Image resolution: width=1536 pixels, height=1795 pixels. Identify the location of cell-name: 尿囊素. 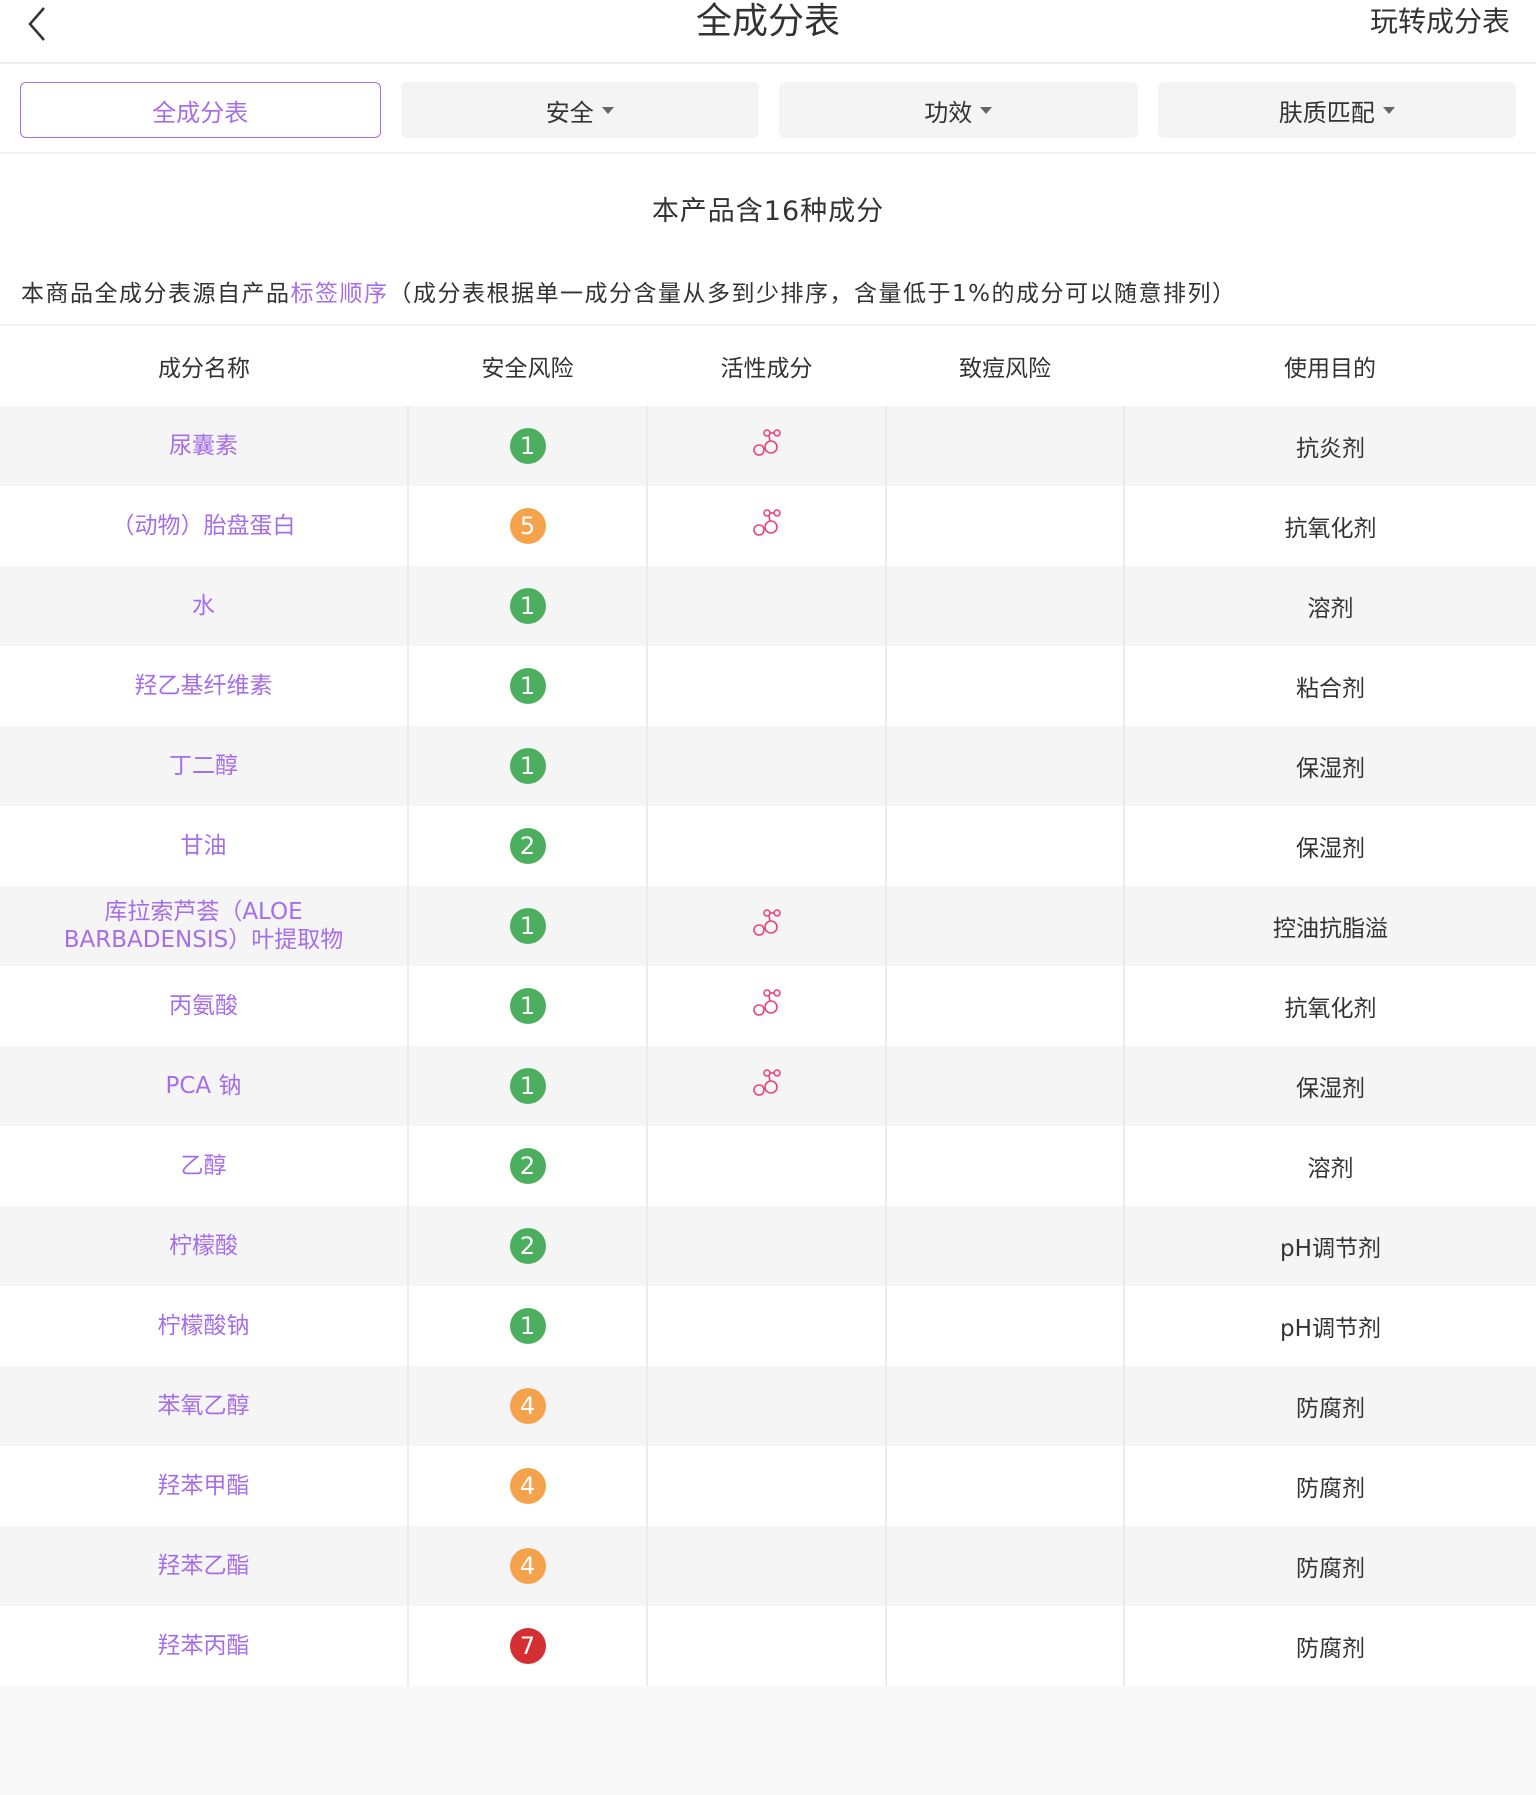
(204, 446).